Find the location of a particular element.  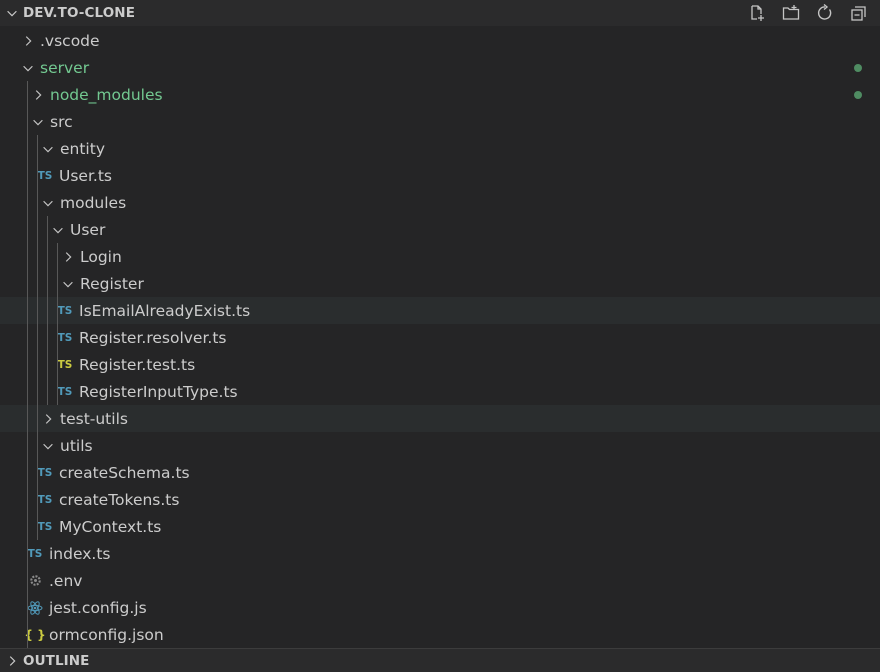

tree-folder: test-utils is located at coordinates (440, 418).